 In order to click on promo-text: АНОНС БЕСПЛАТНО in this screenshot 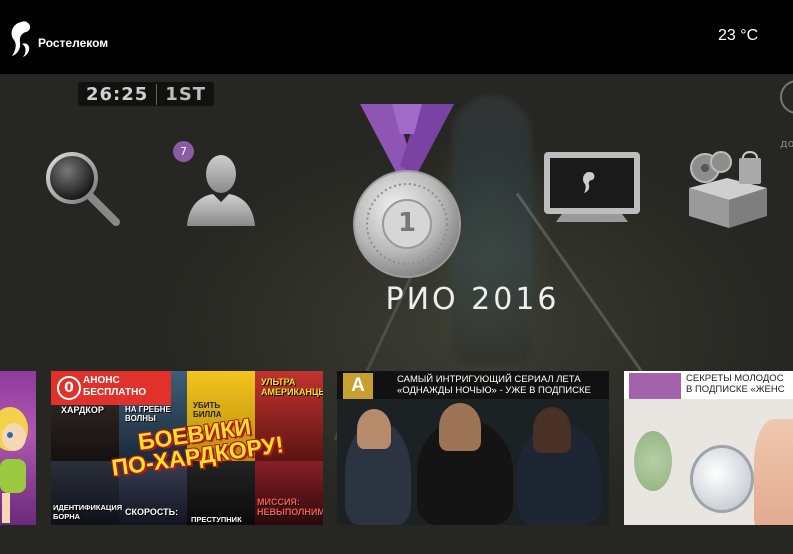, I will do `click(115, 386)`.